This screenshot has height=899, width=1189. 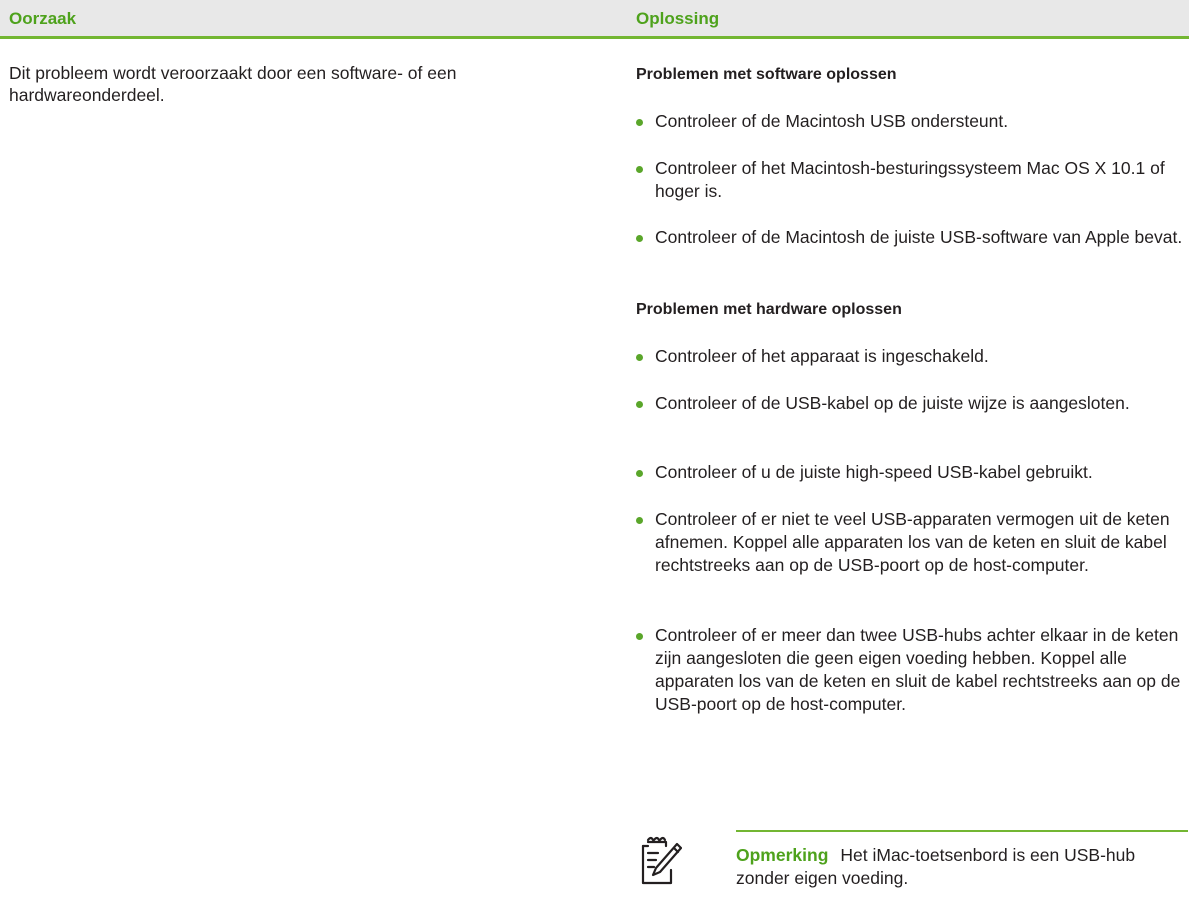 I want to click on cause-column-heading: Oorzaak, so click(x=43, y=18).